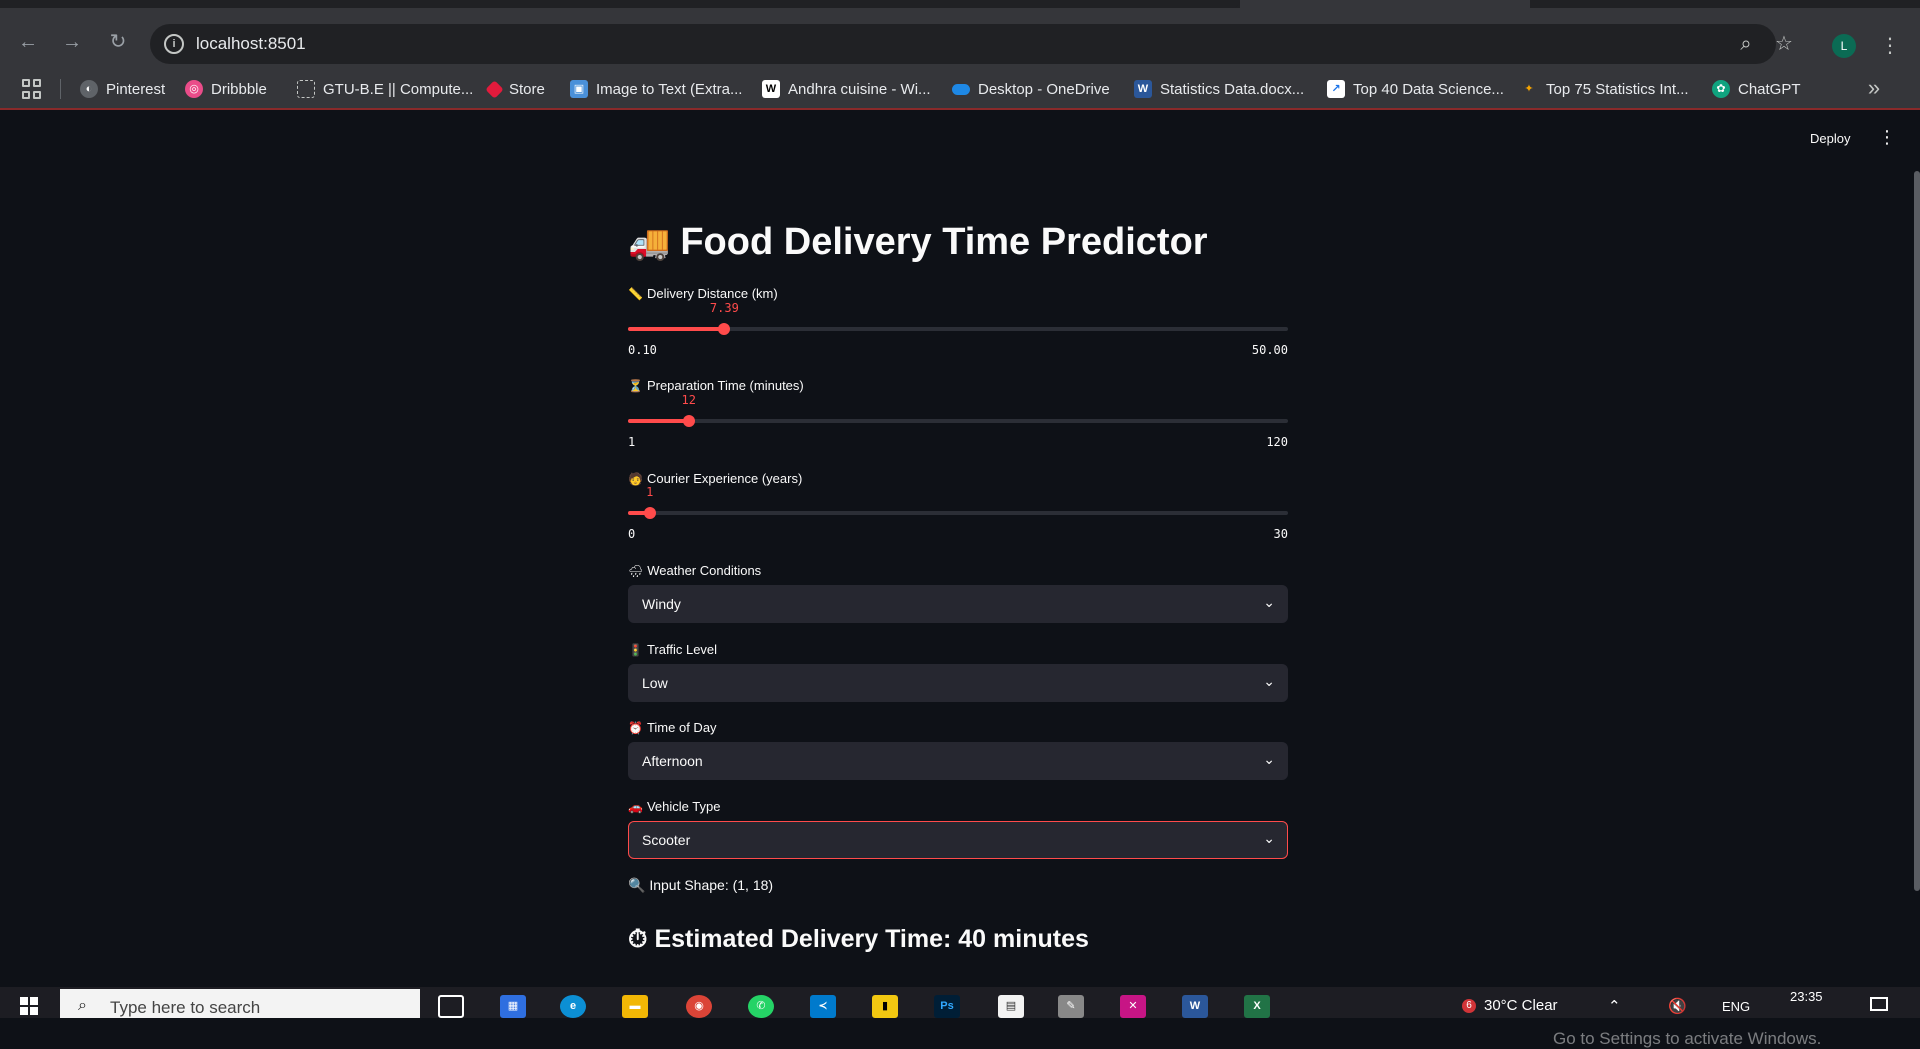  I want to click on whatsapp-icon: ✆, so click(761, 1006).